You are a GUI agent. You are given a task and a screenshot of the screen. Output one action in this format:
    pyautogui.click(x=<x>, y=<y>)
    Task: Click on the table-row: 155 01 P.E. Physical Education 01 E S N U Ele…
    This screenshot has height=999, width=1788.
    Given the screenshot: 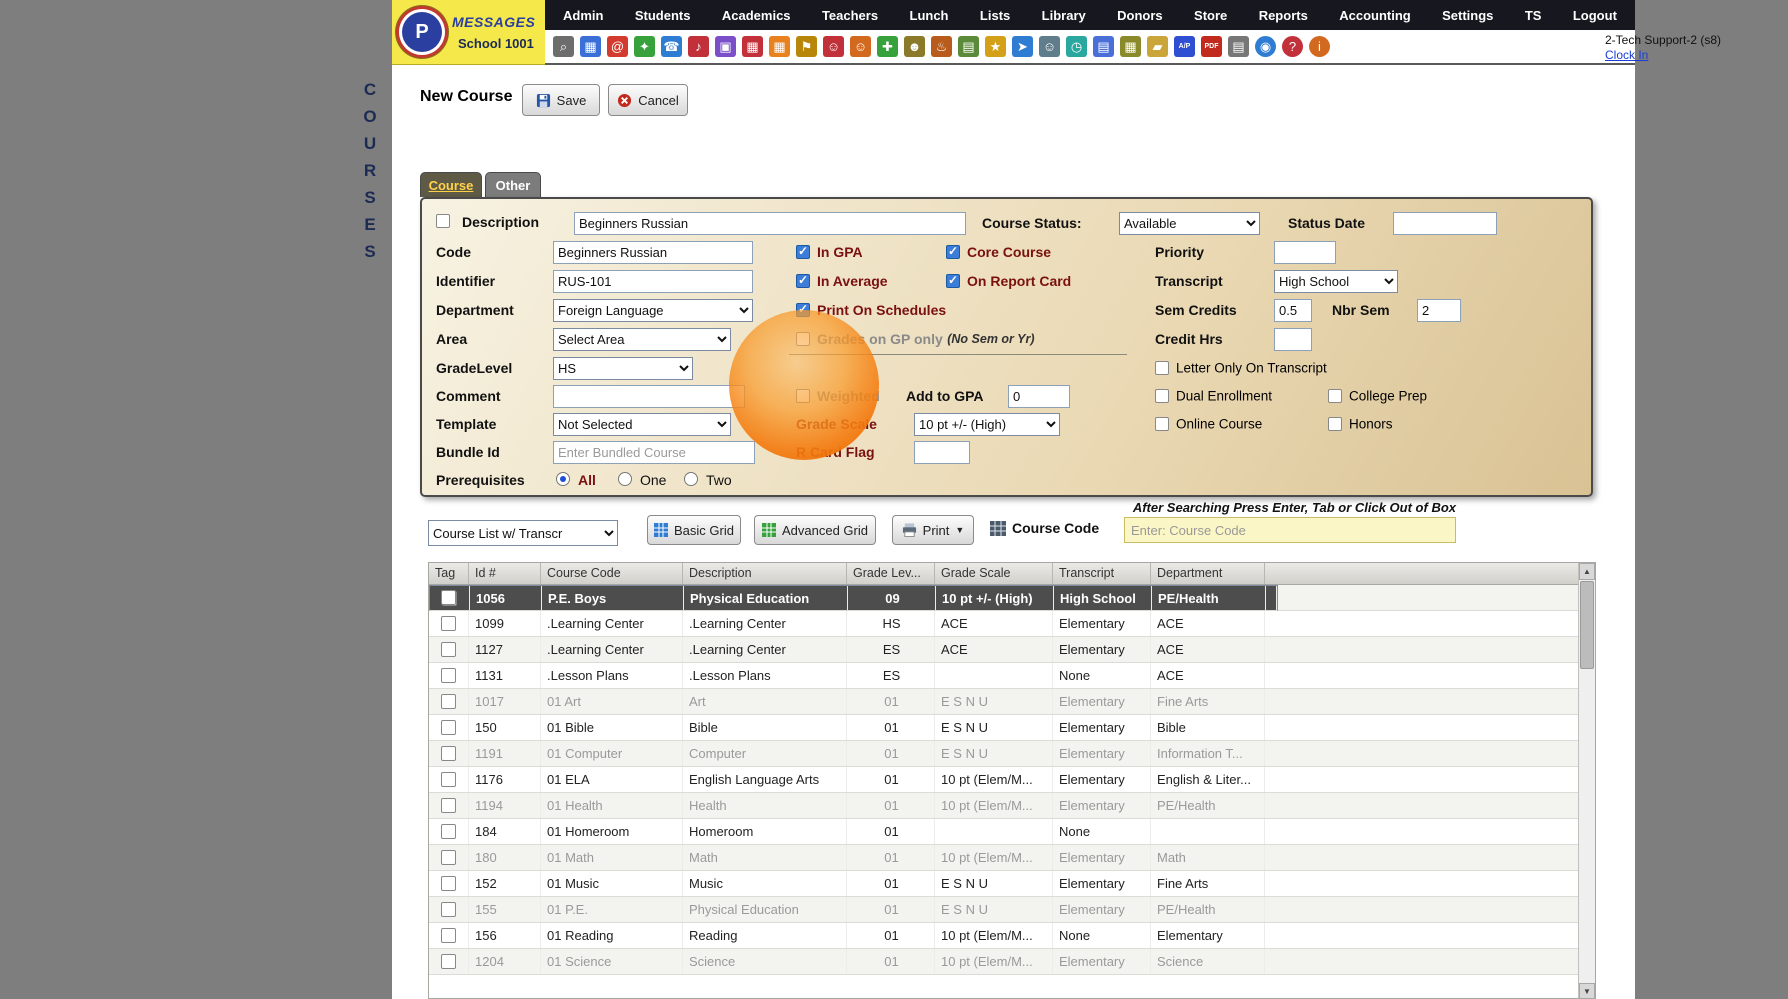 What is the action you would take?
    pyautogui.click(x=1012, y=910)
    